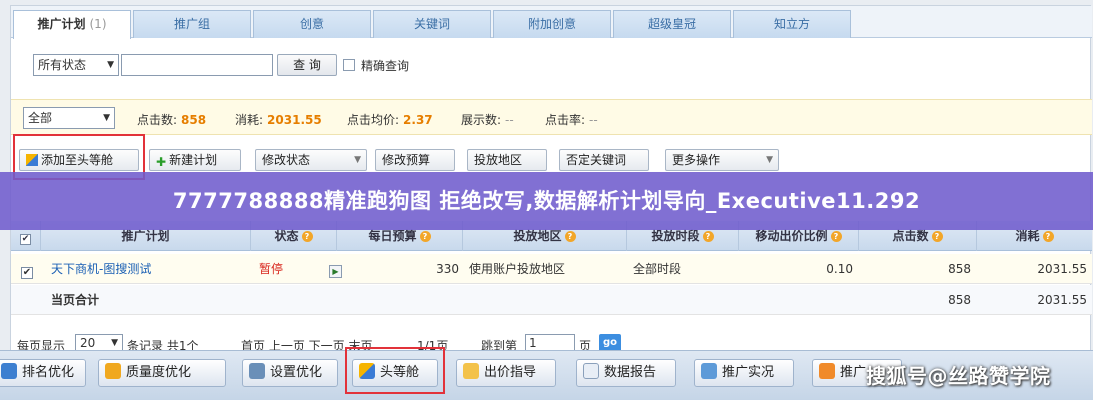 The width and height of the screenshot is (1093, 400). I want to click on tab-ad-groups: 推广组, so click(192, 24).